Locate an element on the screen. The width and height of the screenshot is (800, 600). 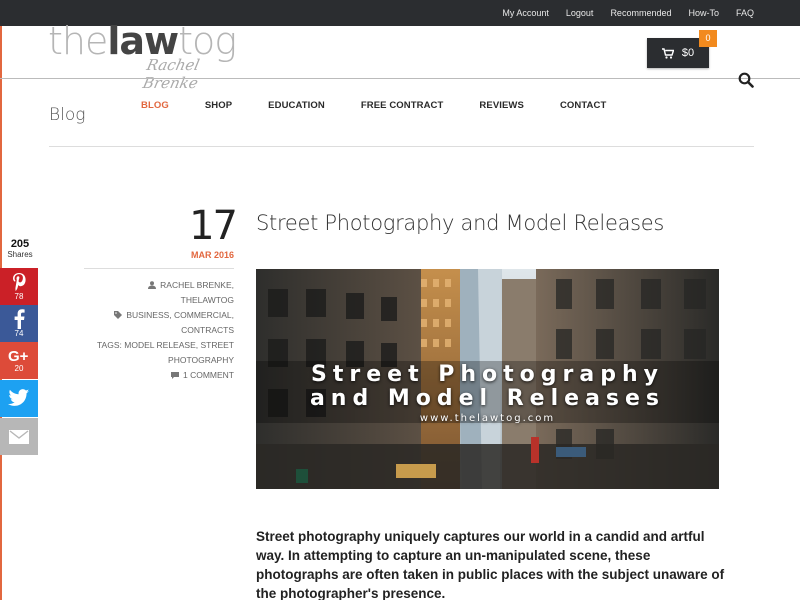
twitter-icon is located at coordinates (19, 397).